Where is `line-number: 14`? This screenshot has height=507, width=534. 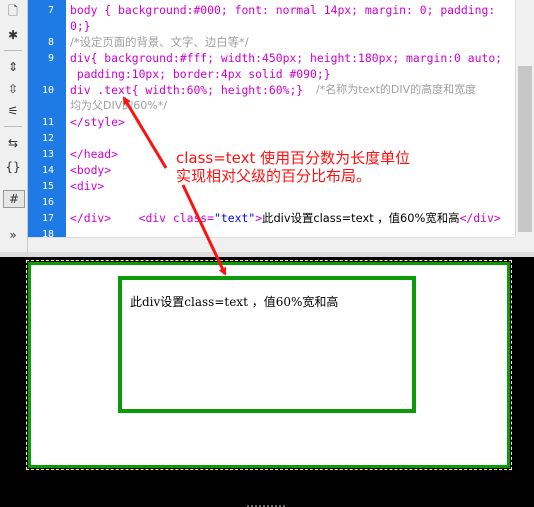
line-number: 14 is located at coordinates (47, 170).